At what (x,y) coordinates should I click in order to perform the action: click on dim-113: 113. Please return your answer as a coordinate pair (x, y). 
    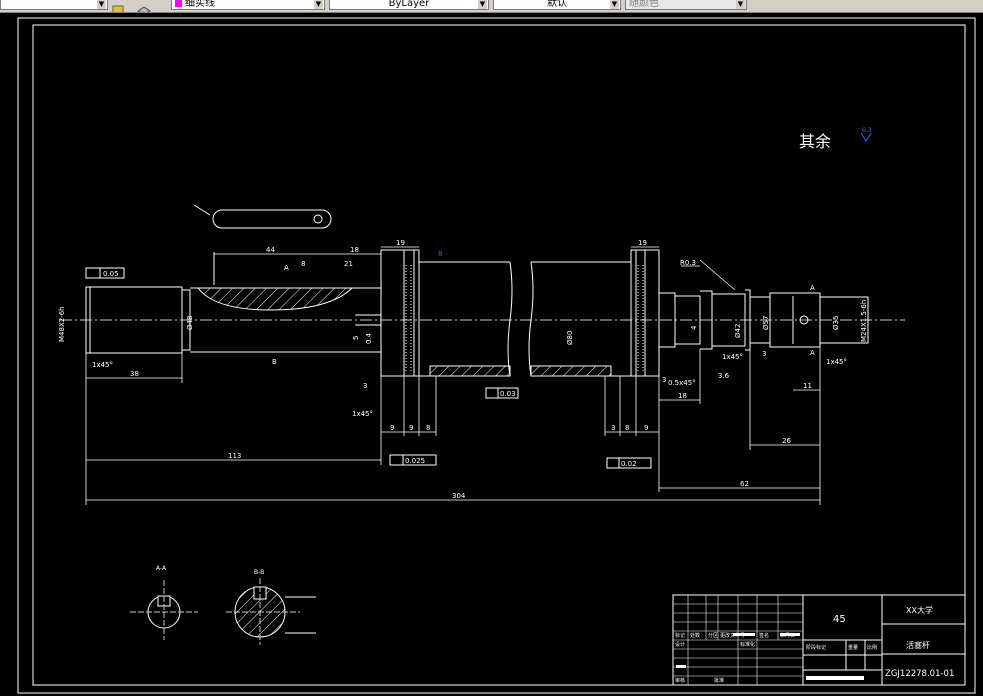
    Looking at the image, I should click on (234, 456).